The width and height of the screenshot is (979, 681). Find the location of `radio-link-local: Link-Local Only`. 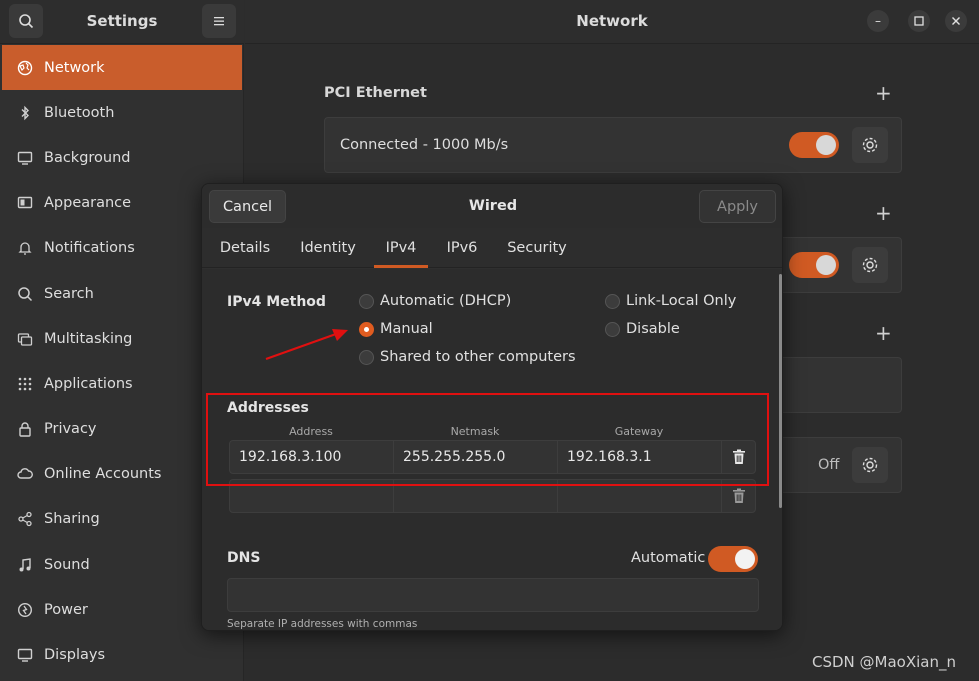

radio-link-local: Link-Local Only is located at coordinates (670, 301).